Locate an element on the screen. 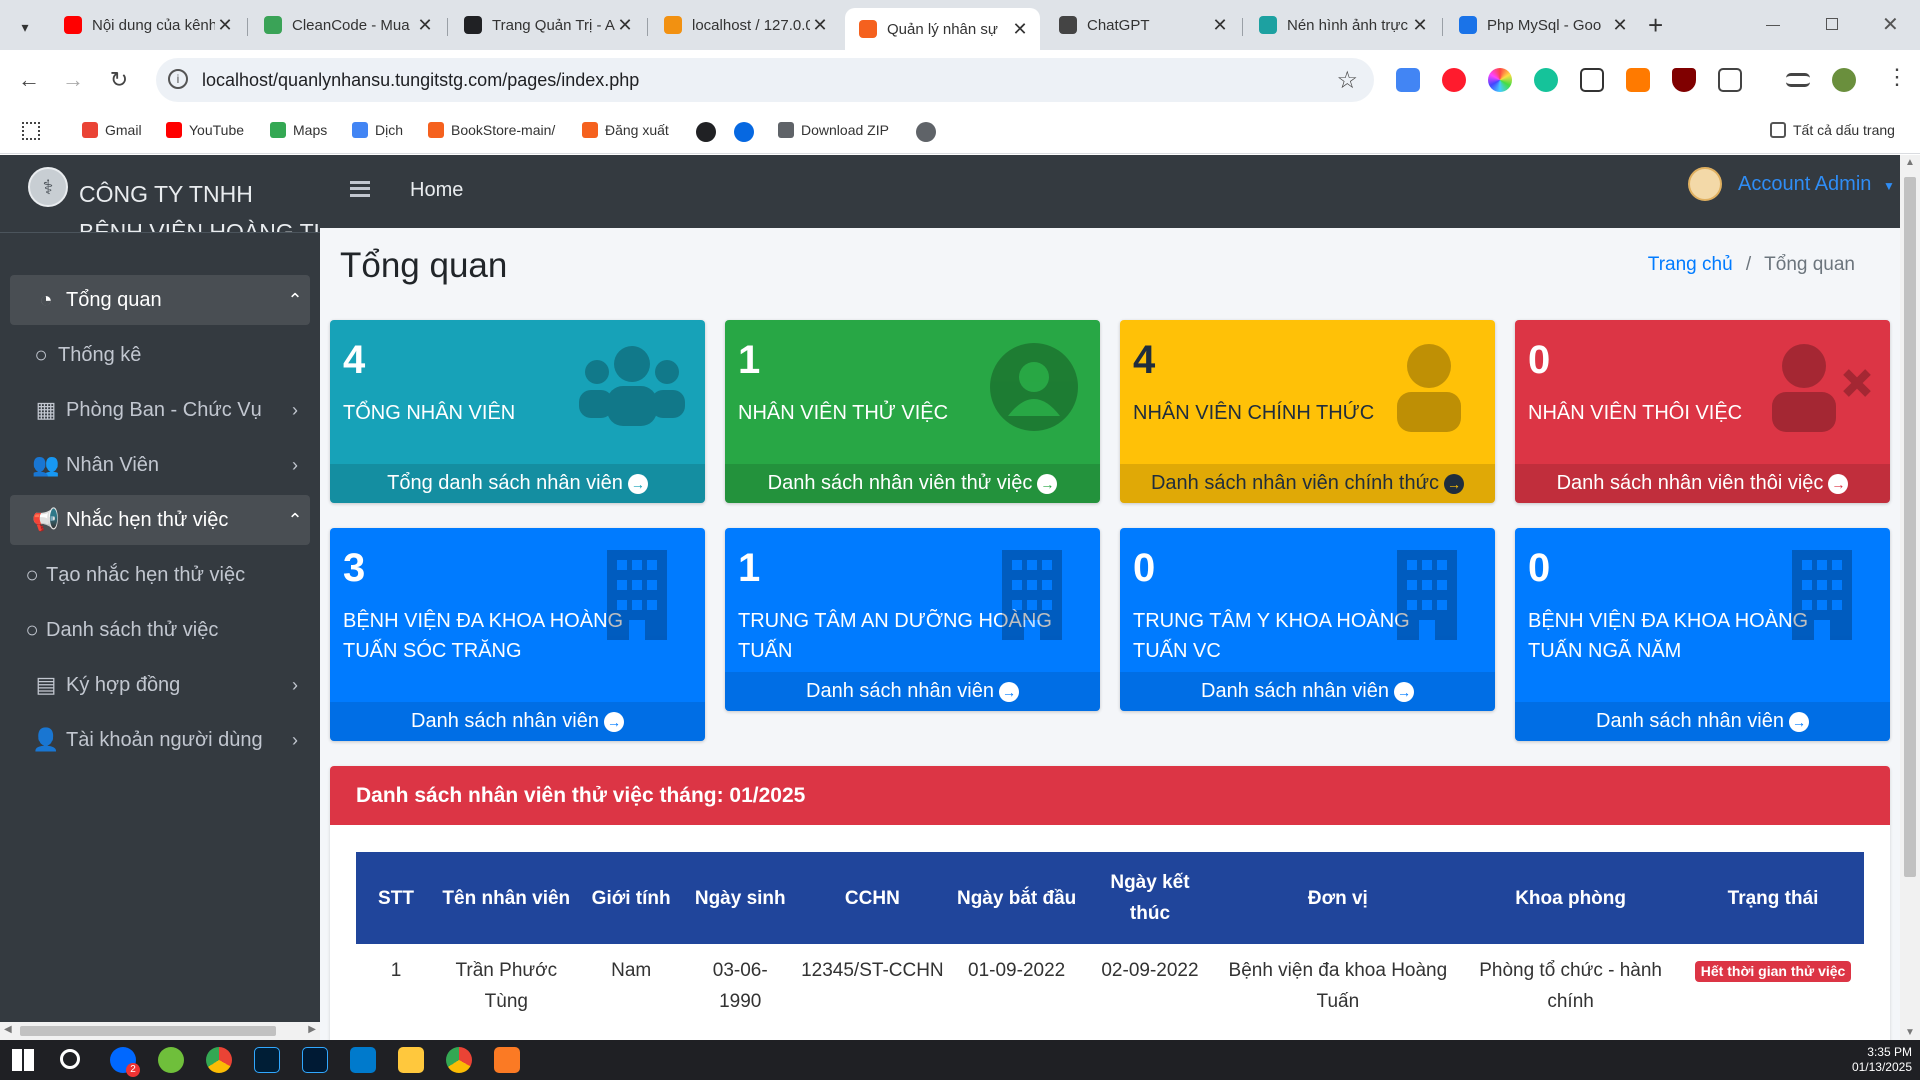  clock: 3:35 PM 01/13/2025 is located at coordinates (1875, 1060).